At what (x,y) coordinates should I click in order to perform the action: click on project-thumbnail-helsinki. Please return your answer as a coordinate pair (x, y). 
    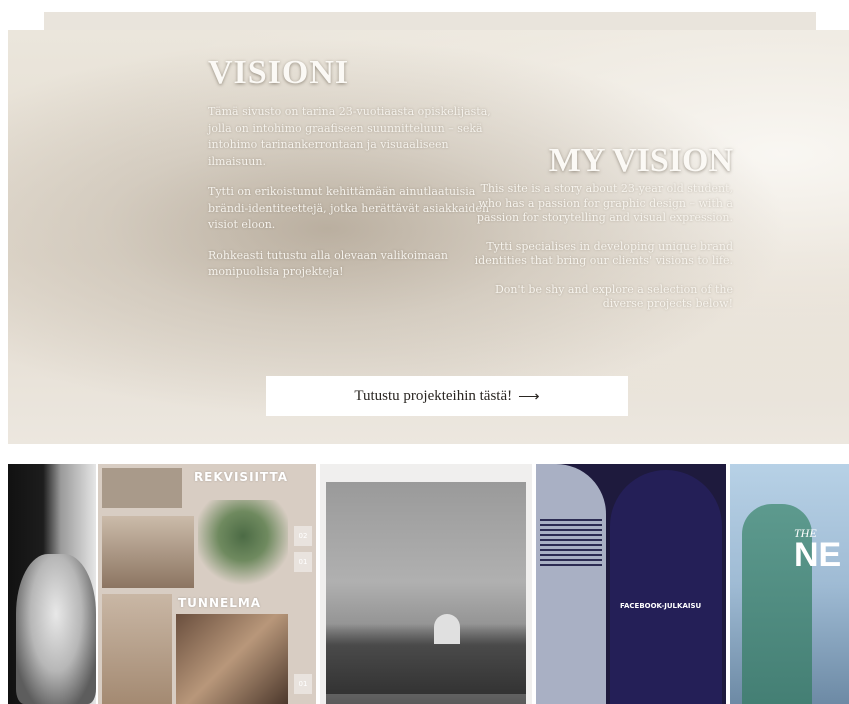
    Looking at the image, I should click on (426, 584).